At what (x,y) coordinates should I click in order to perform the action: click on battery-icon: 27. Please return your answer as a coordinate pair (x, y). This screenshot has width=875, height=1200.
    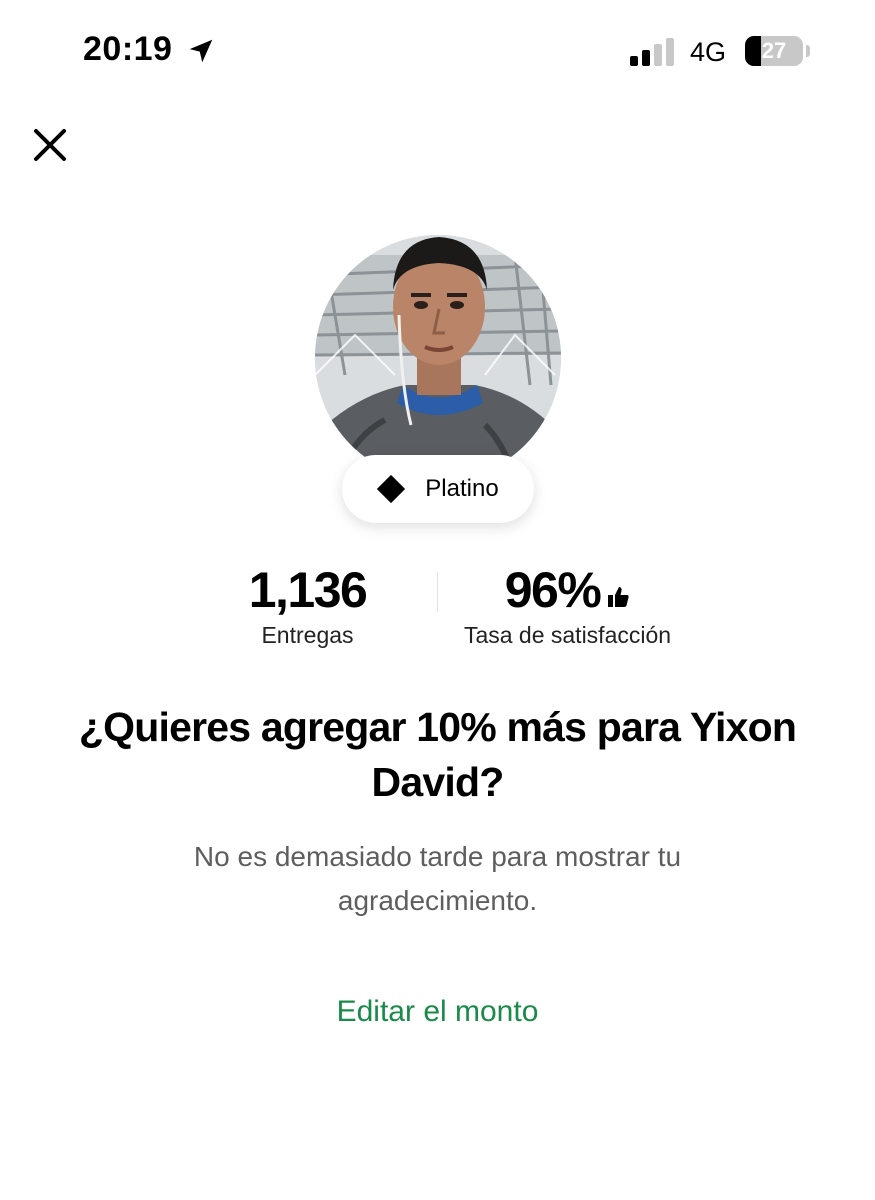
    Looking at the image, I should click on (774, 51).